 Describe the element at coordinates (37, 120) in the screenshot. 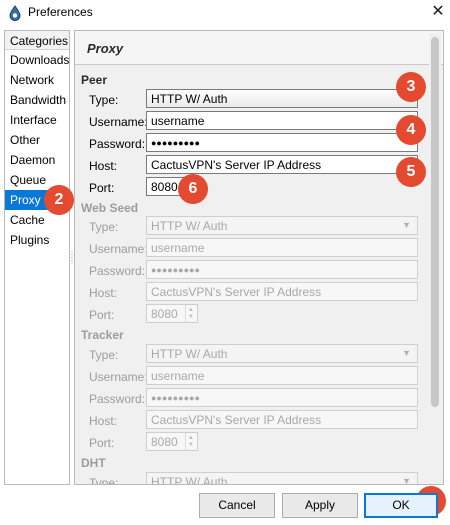

I see `category-item-interface: Interface` at that location.